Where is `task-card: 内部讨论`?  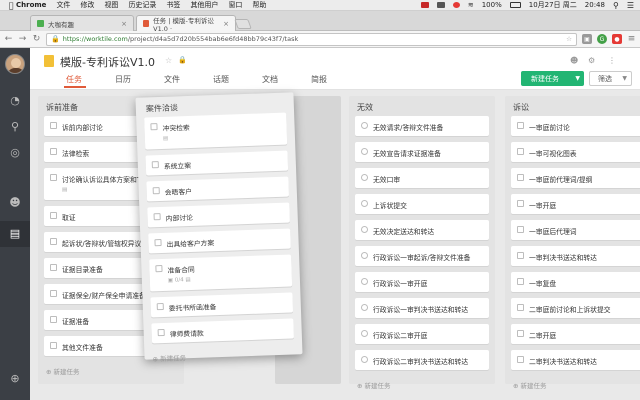
task-card: 内部讨论 is located at coordinates (218, 215).